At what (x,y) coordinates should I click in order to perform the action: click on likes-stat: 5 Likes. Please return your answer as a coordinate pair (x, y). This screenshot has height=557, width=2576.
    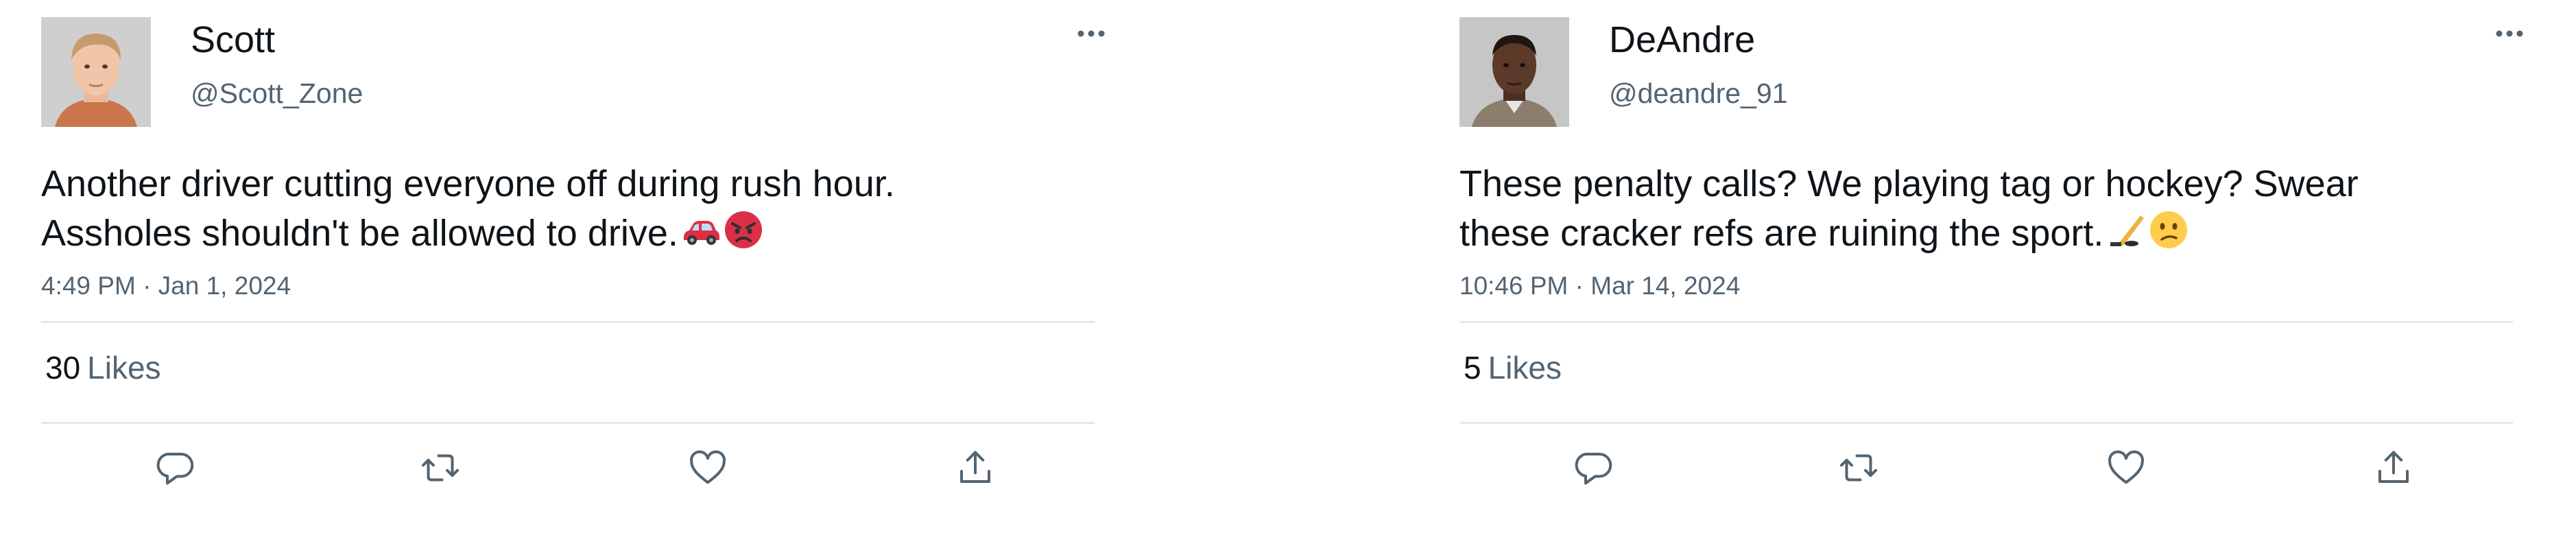
    Looking at the image, I should click on (1513, 367).